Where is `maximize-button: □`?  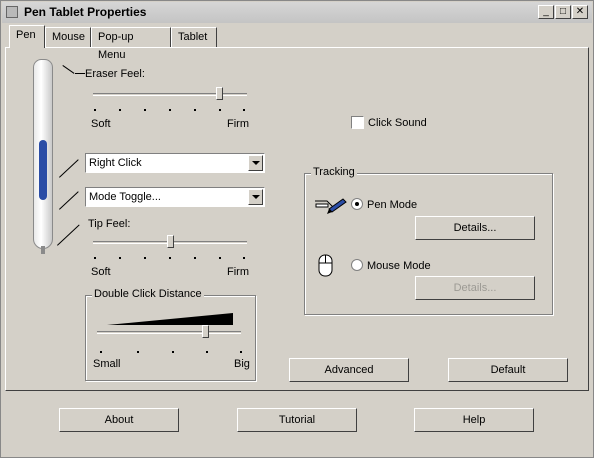 maximize-button: □ is located at coordinates (563, 12).